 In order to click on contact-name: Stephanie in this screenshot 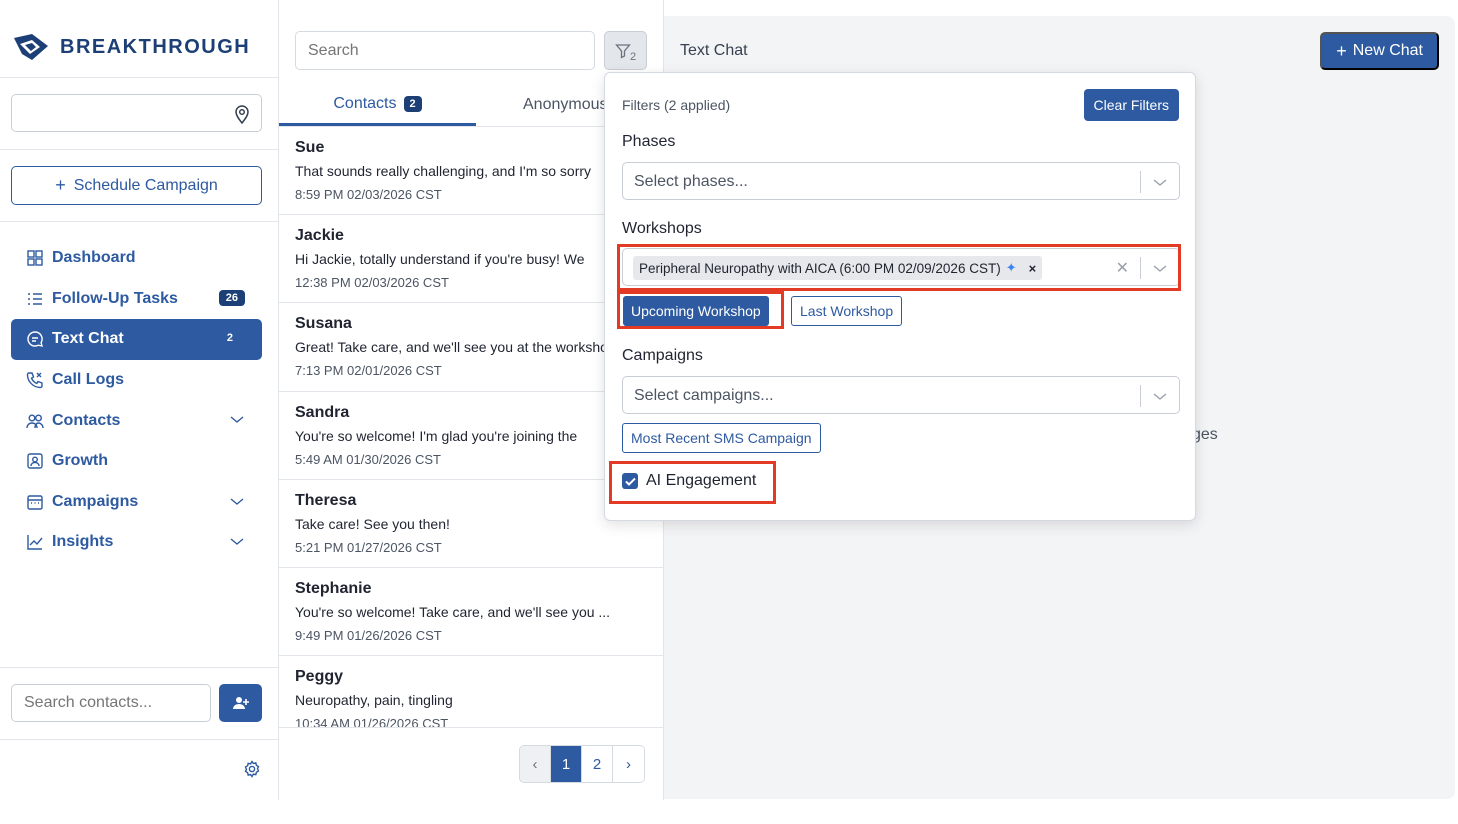, I will do `click(333, 588)`.